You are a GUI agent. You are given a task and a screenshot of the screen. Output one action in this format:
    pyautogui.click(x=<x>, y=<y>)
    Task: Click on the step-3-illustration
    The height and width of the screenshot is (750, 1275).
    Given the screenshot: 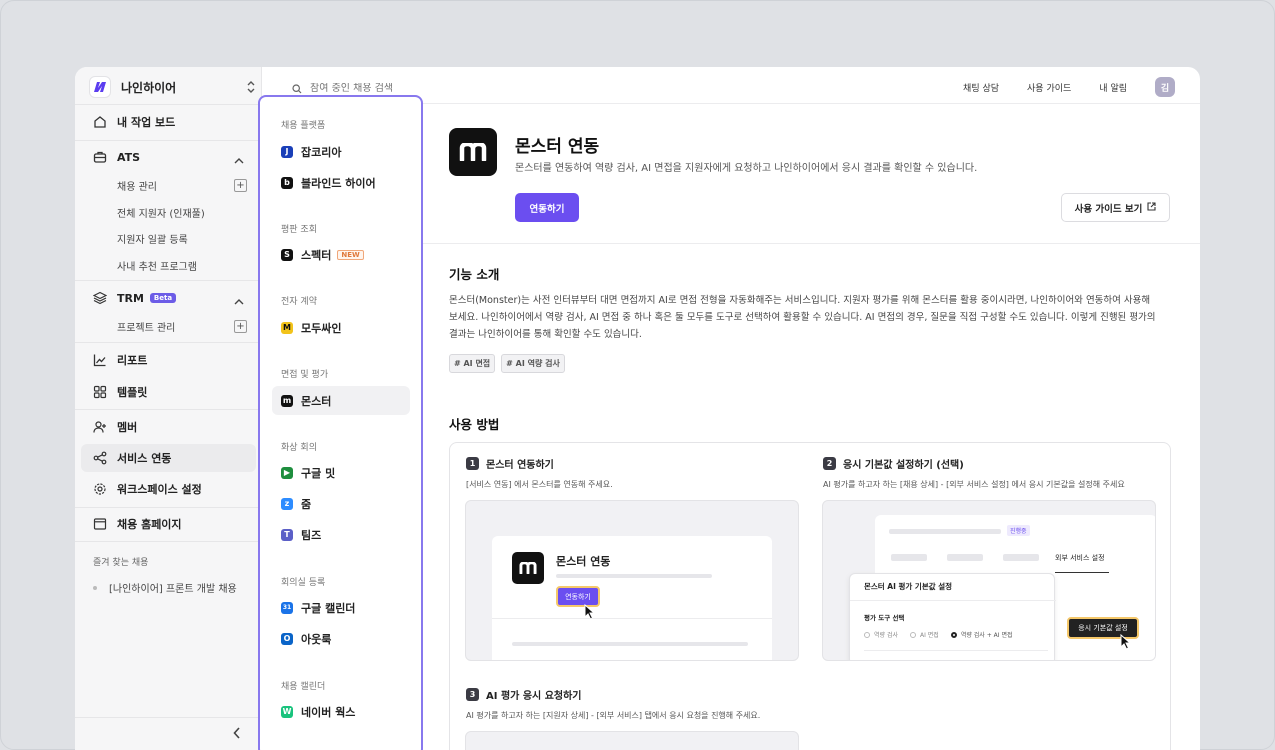 What is the action you would take?
    pyautogui.click(x=632, y=740)
    